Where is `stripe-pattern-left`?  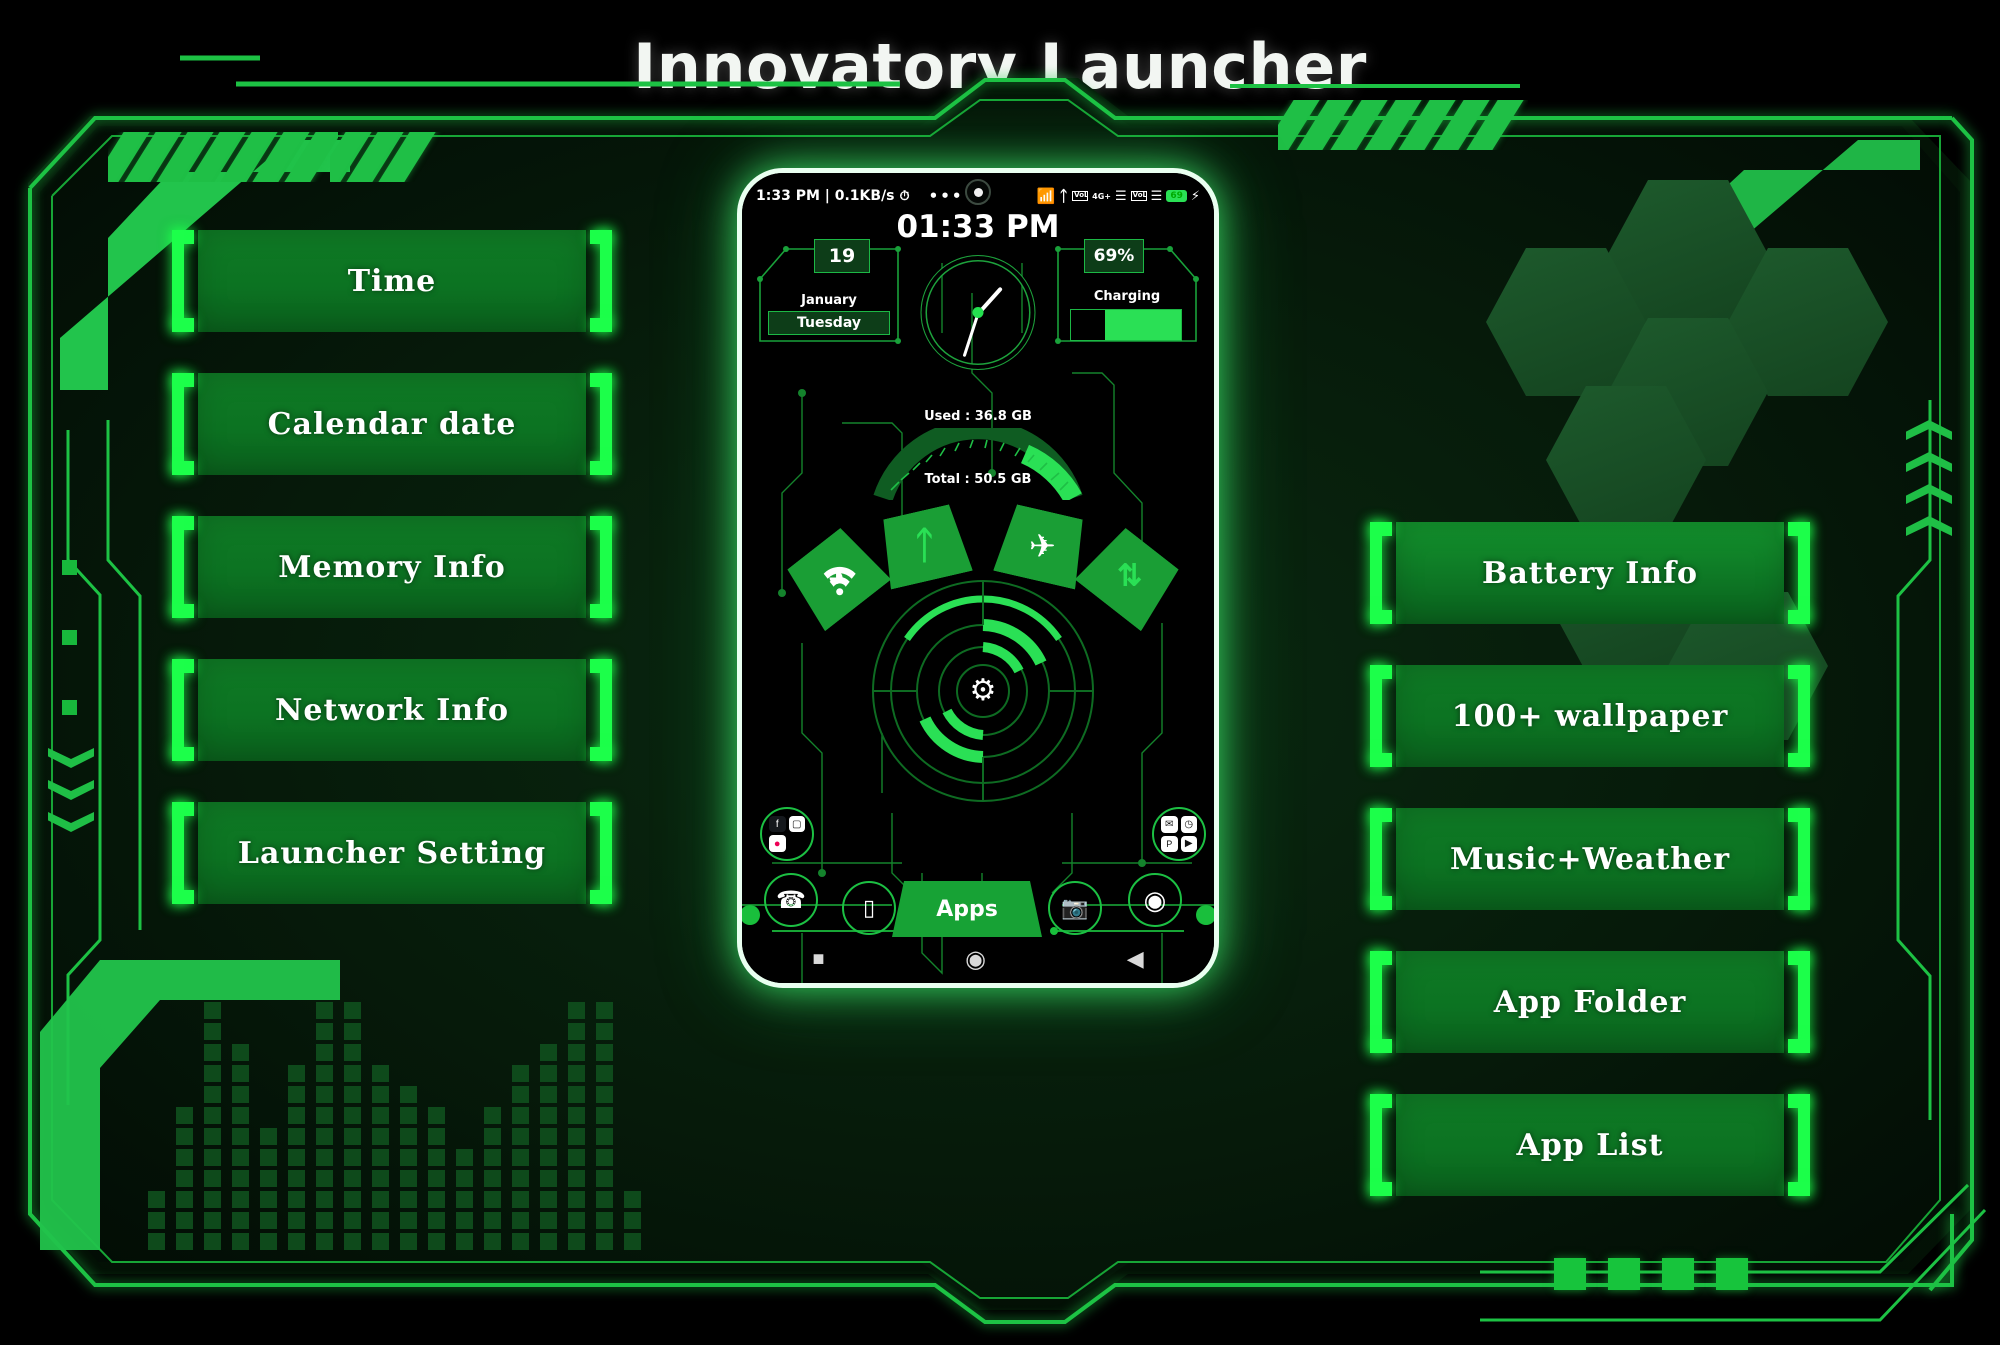 stripe-pattern-left is located at coordinates (223, 157).